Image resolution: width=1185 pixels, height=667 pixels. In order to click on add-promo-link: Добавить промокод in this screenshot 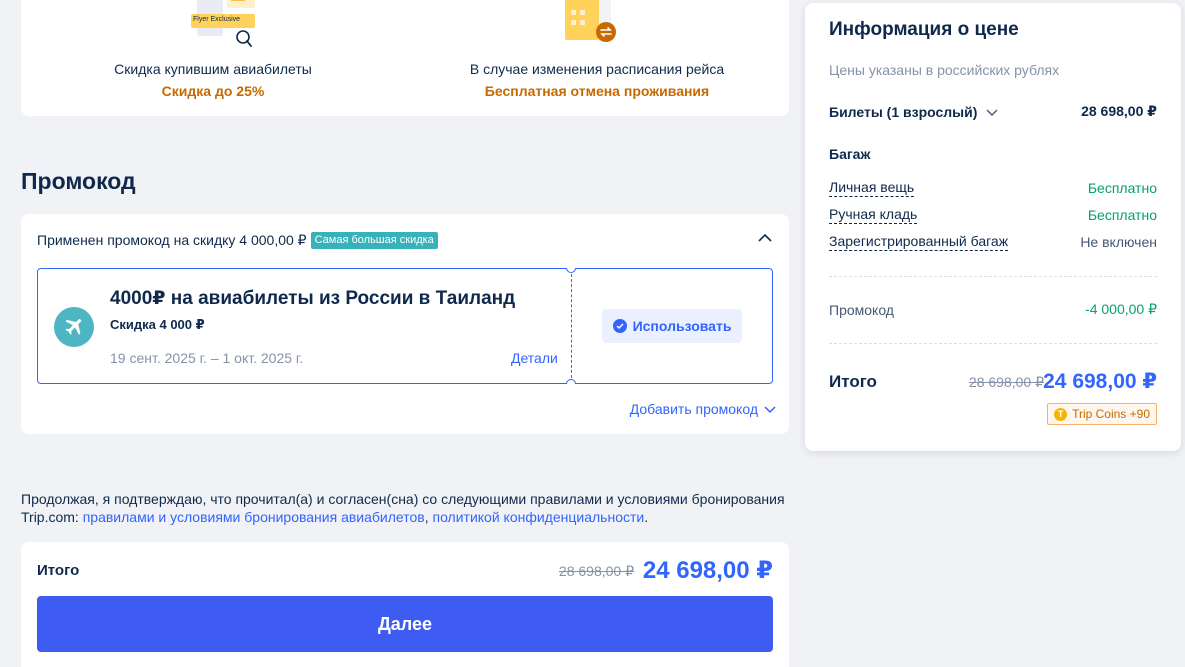, I will do `click(703, 409)`.